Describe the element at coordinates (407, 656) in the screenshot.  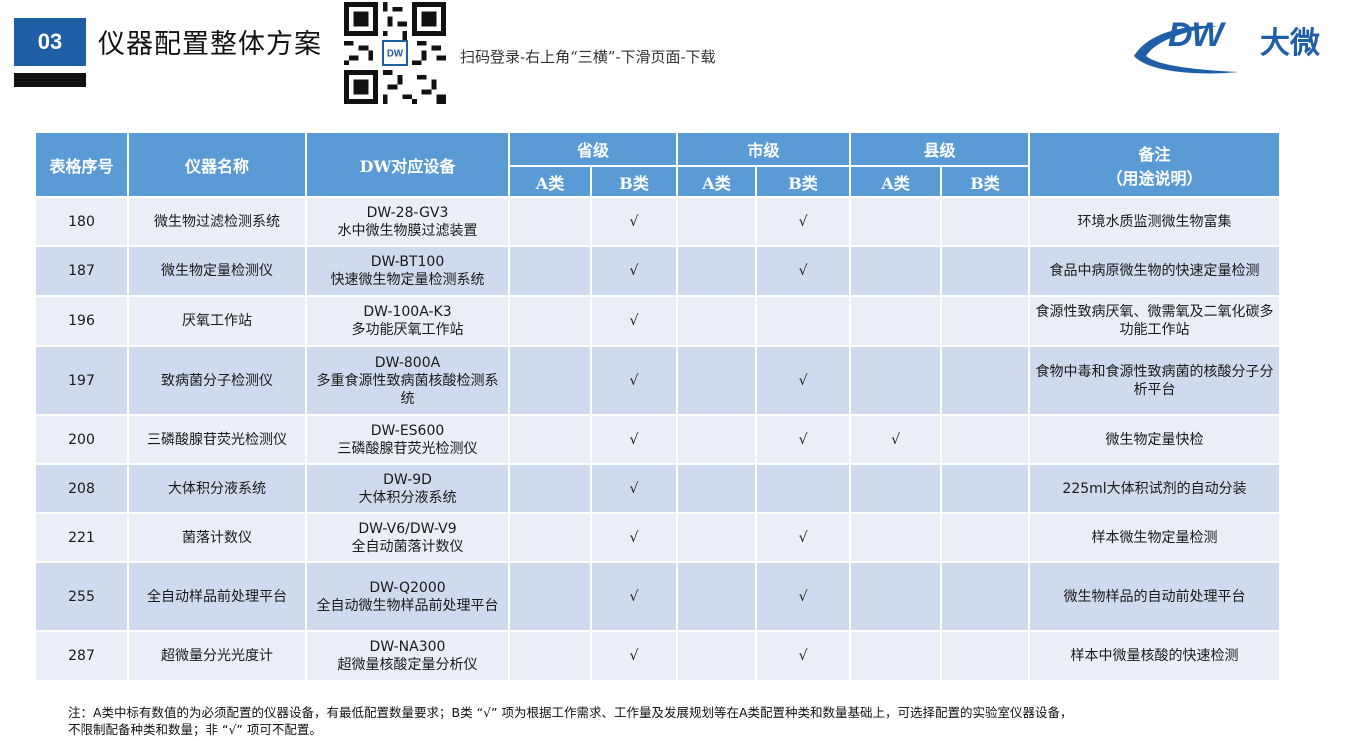
I see `cell-device: DW-NA300 超微量核酸定量分析仪` at that location.